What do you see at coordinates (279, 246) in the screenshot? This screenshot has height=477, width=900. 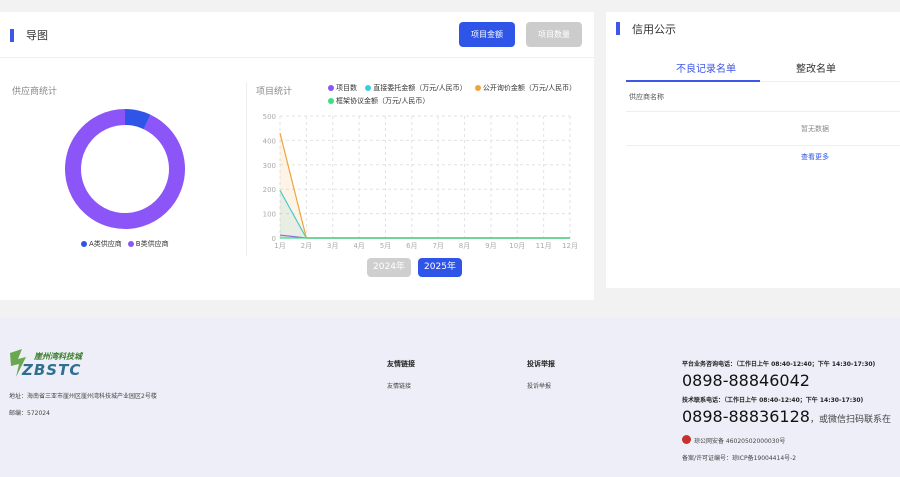 I see `x-tick-label: 1月` at bounding box center [279, 246].